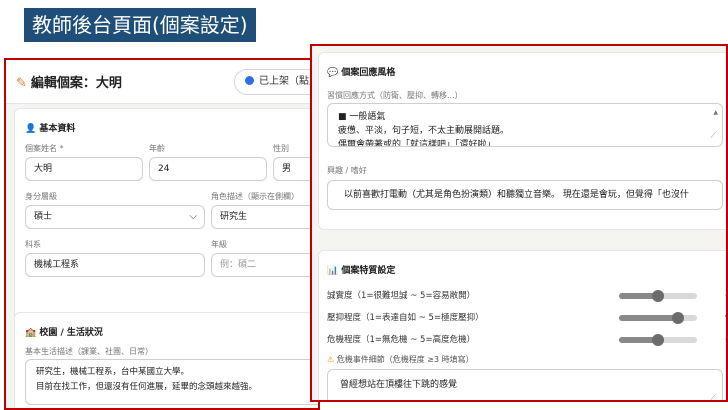  I want to click on identity-value: 碩士, so click(43, 217).